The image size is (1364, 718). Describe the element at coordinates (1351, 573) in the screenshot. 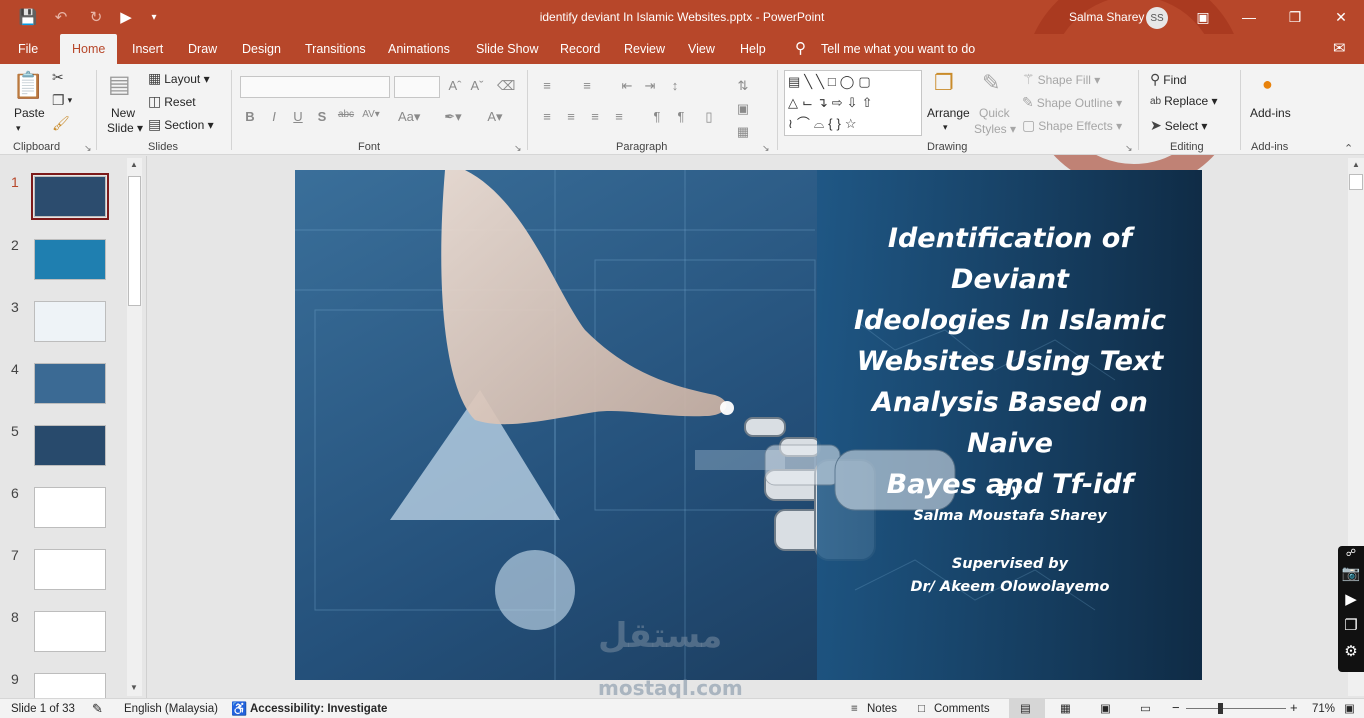

I see `camera-icon: 📷` at that location.